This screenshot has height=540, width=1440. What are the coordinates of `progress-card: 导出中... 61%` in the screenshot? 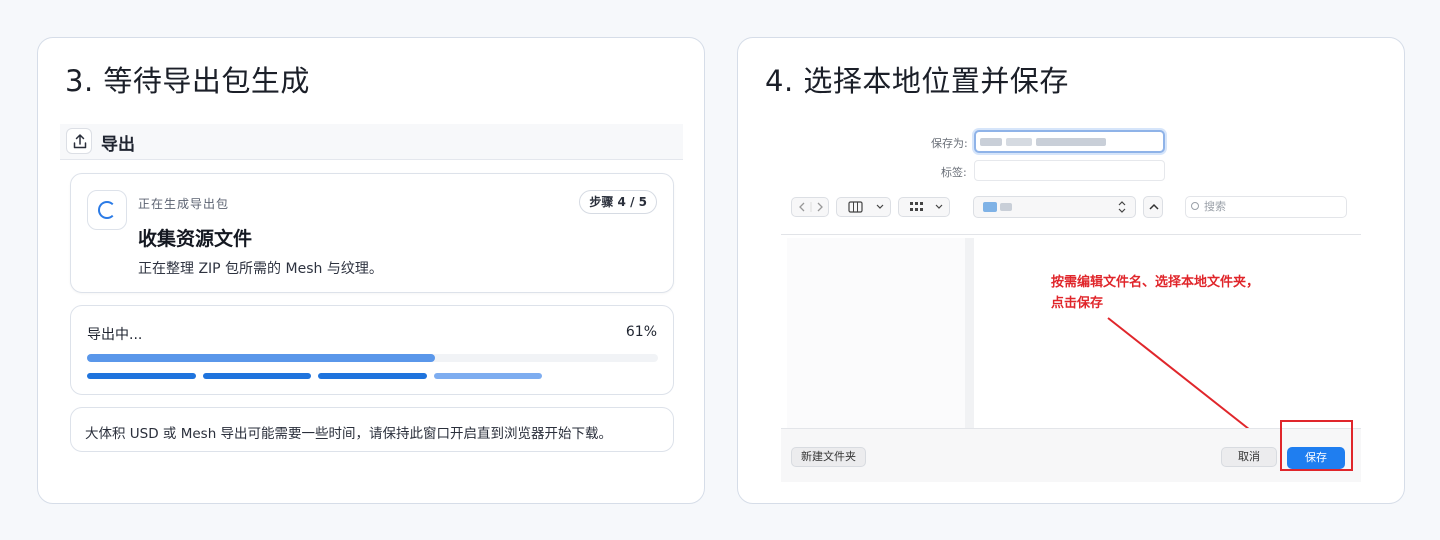 It's located at (372, 350).